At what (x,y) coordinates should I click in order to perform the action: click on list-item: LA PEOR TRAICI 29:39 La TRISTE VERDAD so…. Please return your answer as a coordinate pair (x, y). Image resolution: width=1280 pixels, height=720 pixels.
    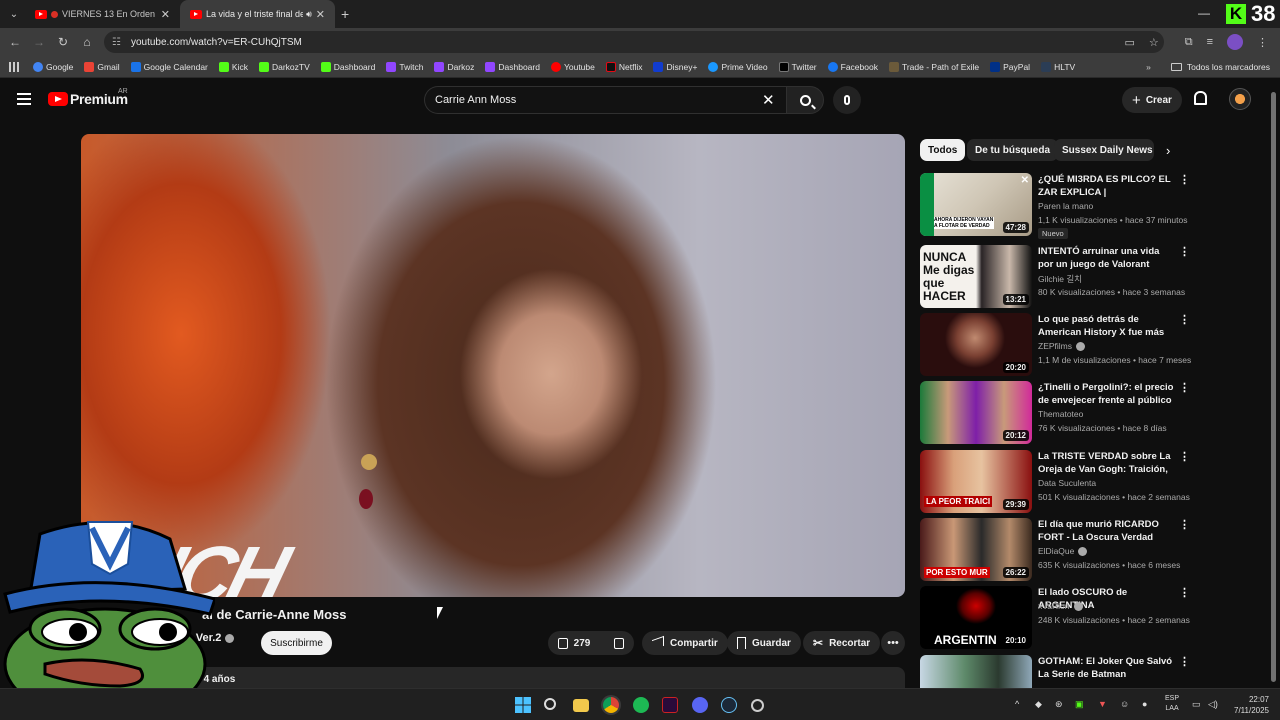
    Looking at the image, I should click on (1055, 482).